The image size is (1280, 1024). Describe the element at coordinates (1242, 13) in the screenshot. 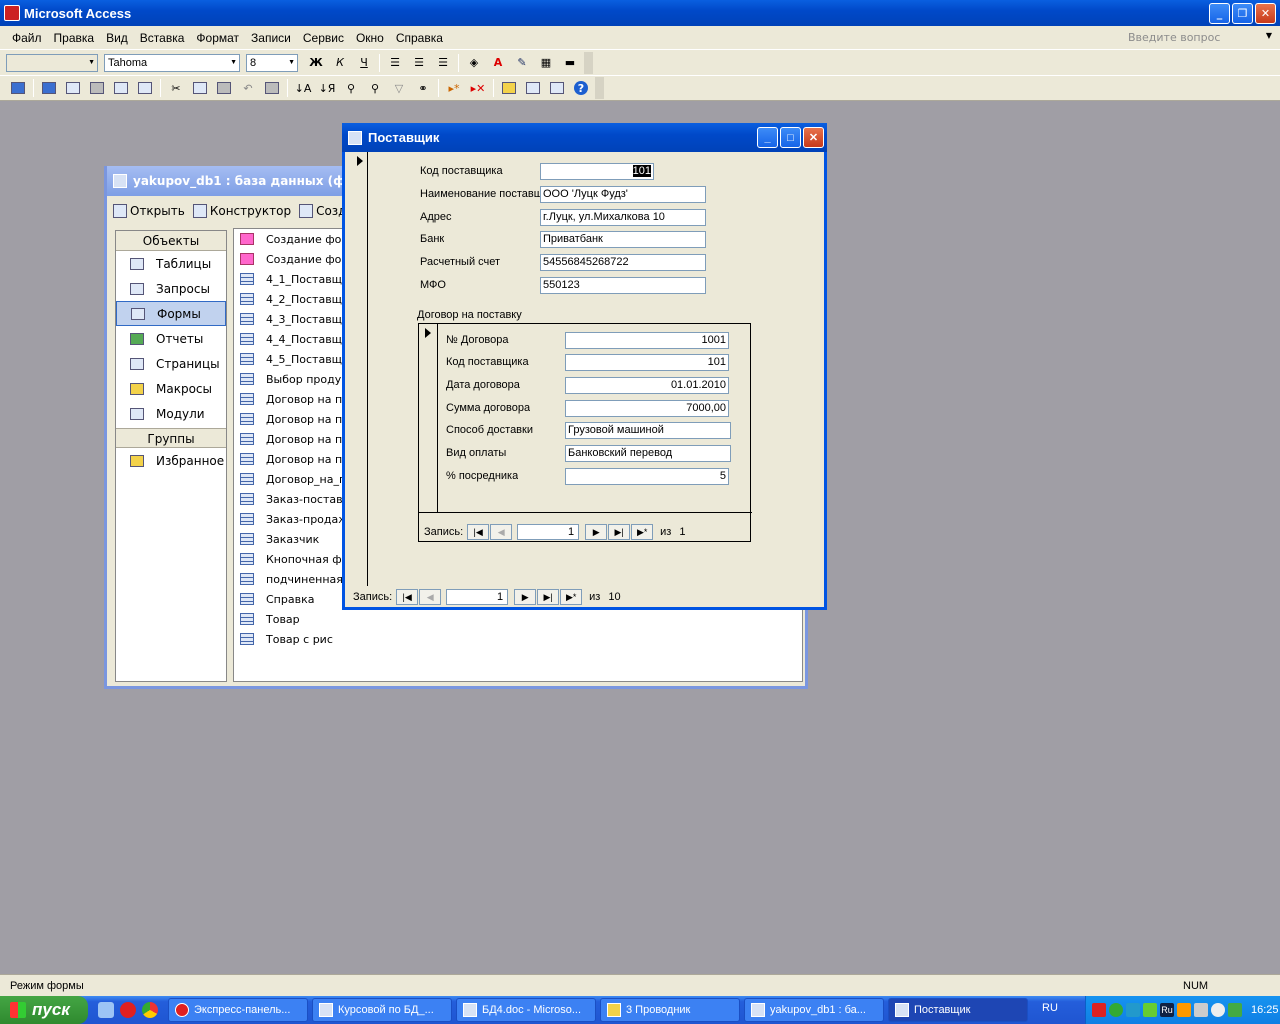

I see `restore-button: ❐` at that location.